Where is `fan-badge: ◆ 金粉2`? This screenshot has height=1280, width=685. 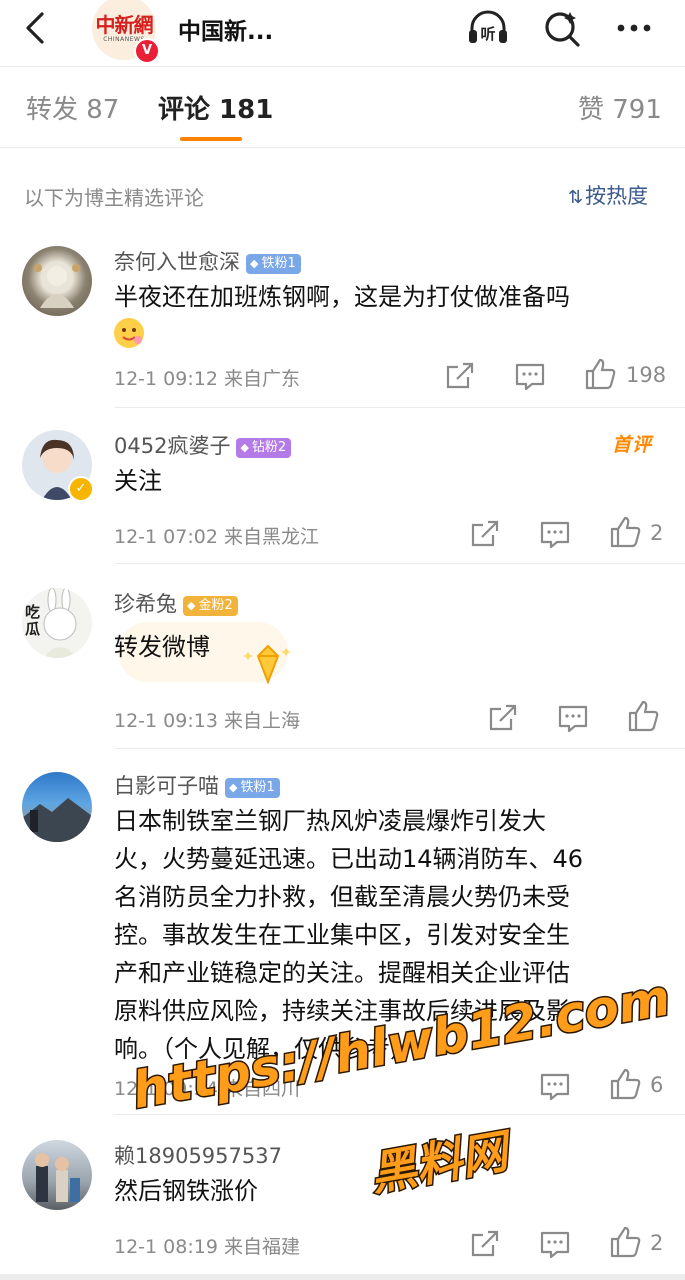 fan-badge: ◆ 金粉2 is located at coordinates (210, 606).